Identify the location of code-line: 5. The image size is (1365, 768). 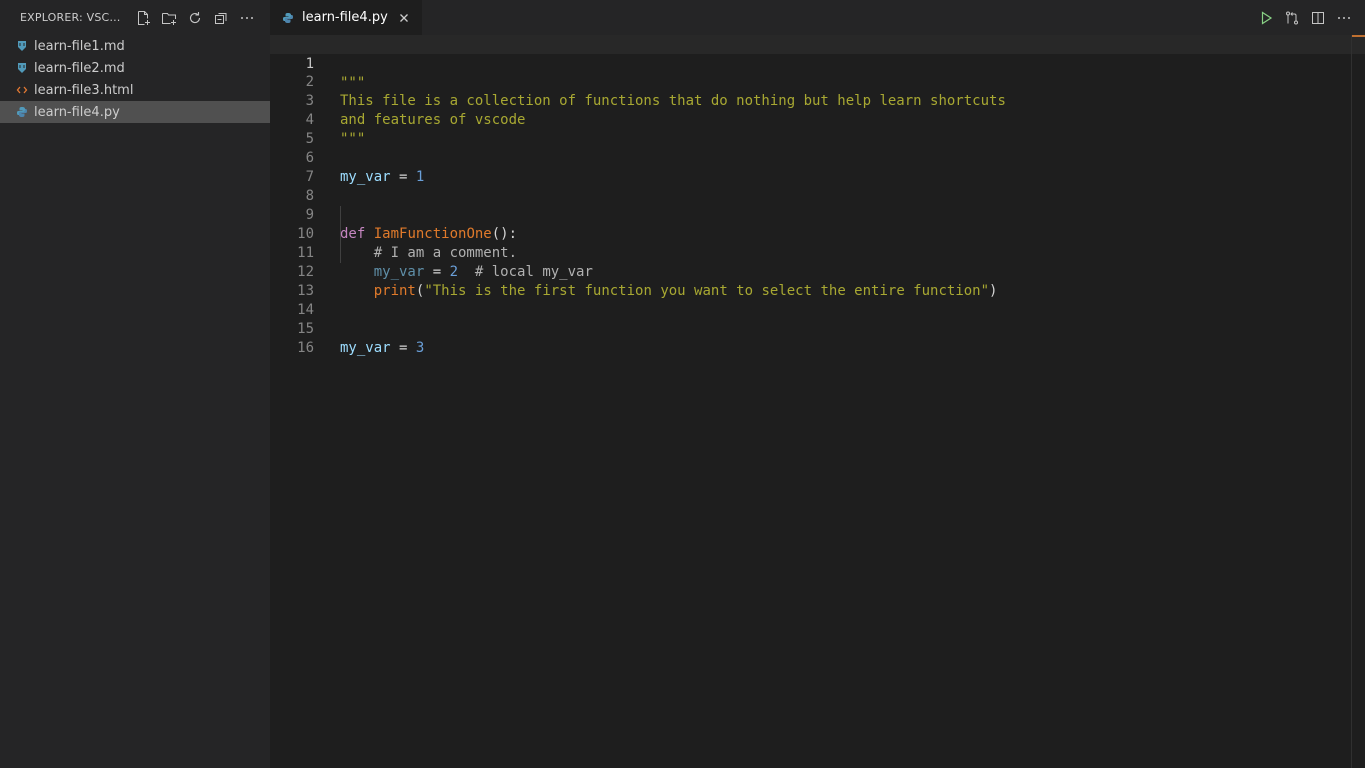
(817, 129).